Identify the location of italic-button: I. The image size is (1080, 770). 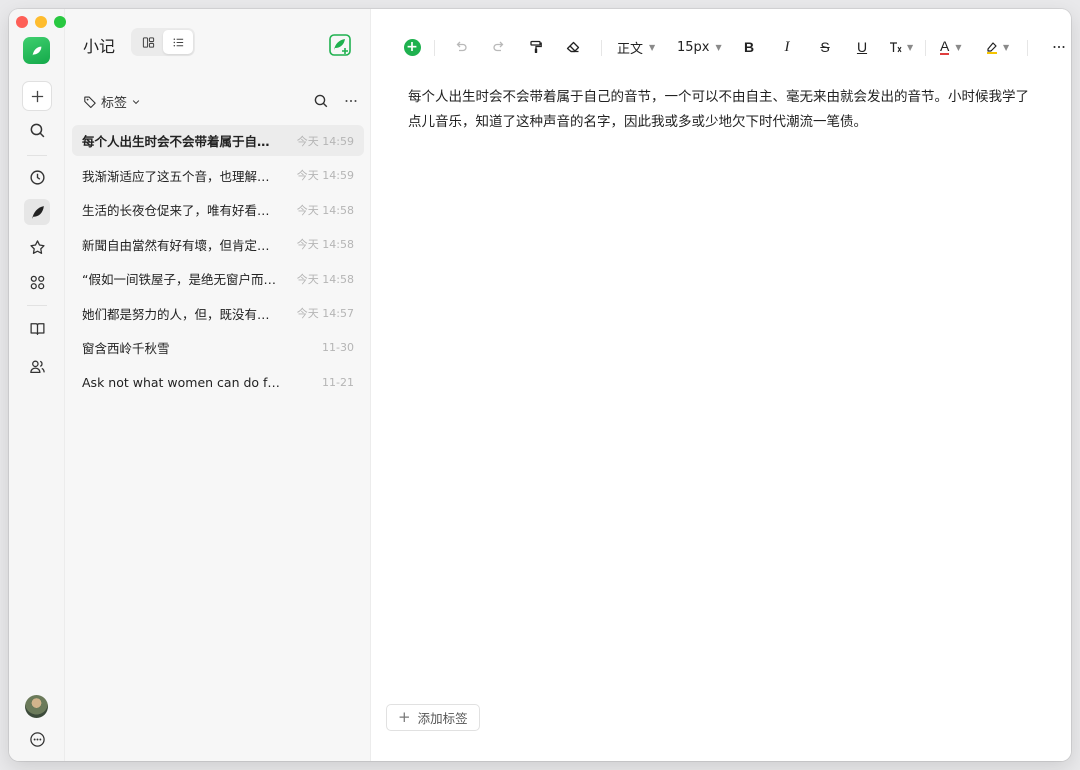
(787, 47).